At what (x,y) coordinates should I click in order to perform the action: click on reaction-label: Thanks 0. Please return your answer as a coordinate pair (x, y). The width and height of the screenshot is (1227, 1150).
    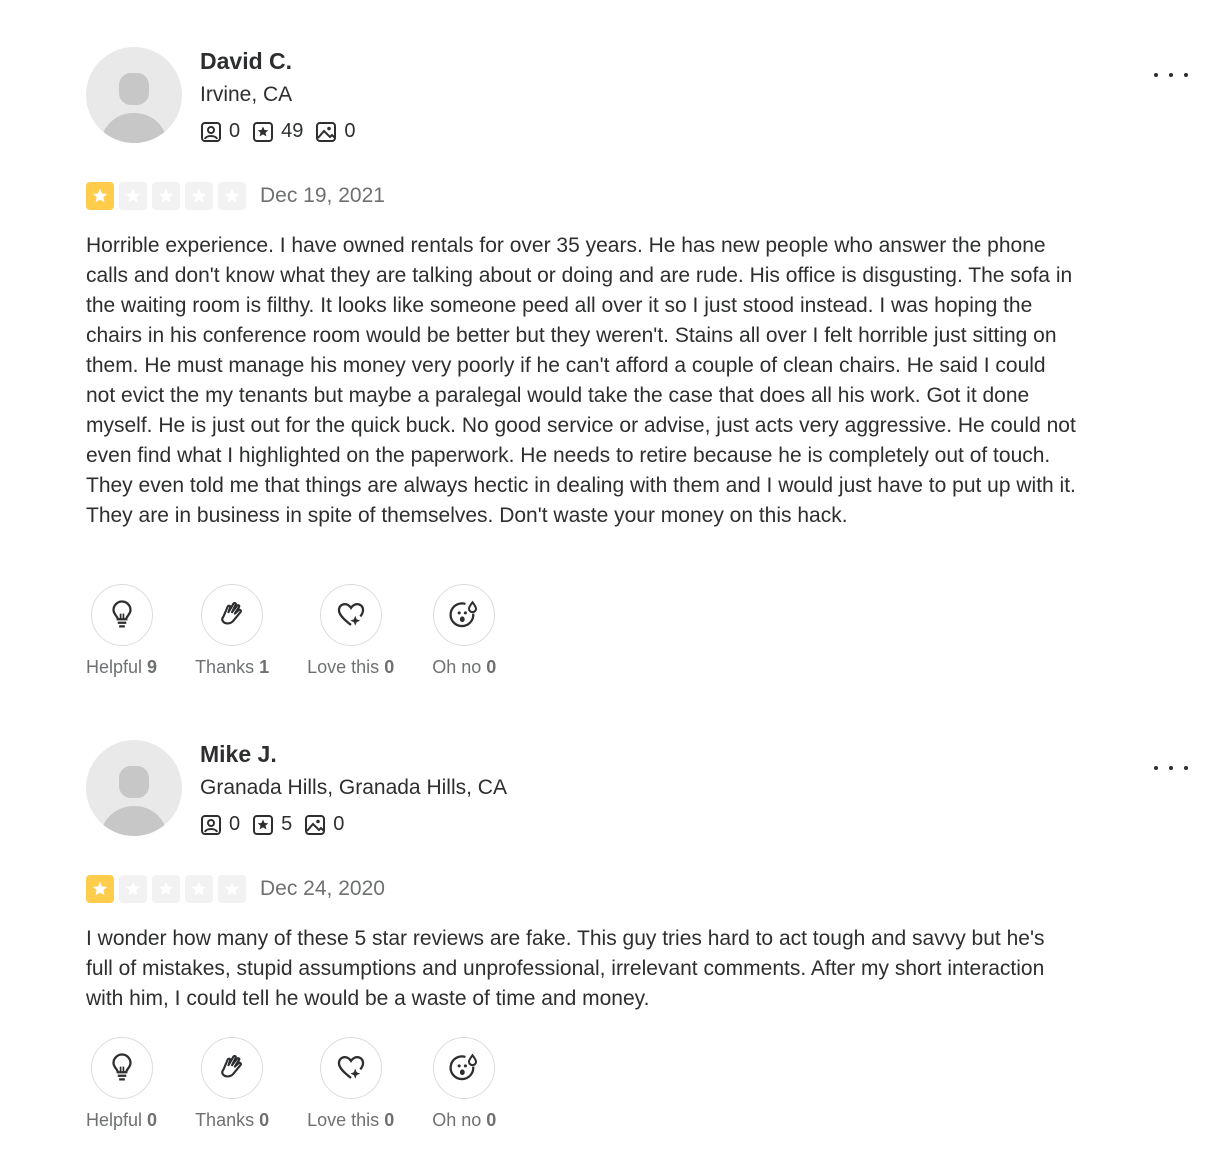
    Looking at the image, I should click on (232, 1120).